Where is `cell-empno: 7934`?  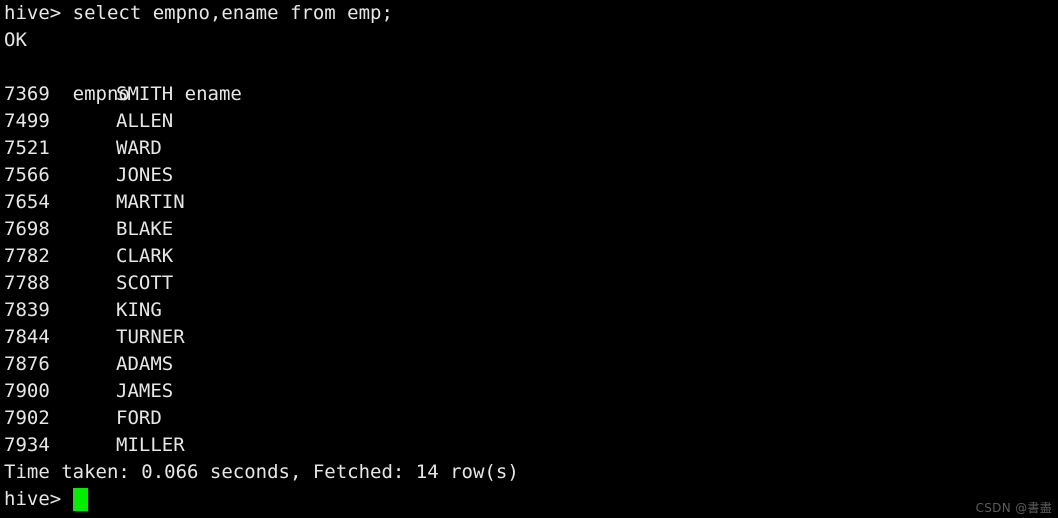
cell-empno: 7934 is located at coordinates (27, 445).